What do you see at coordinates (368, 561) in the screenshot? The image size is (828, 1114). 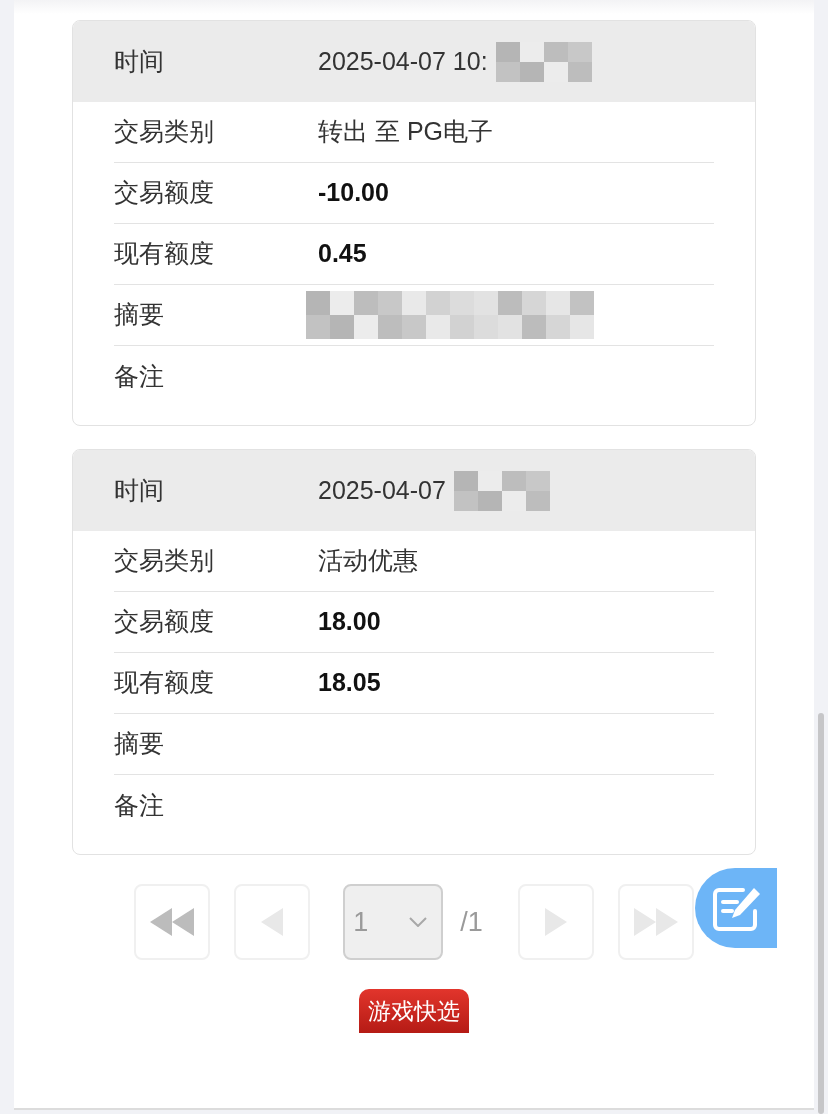 I see `field-value: 活动优惠` at bounding box center [368, 561].